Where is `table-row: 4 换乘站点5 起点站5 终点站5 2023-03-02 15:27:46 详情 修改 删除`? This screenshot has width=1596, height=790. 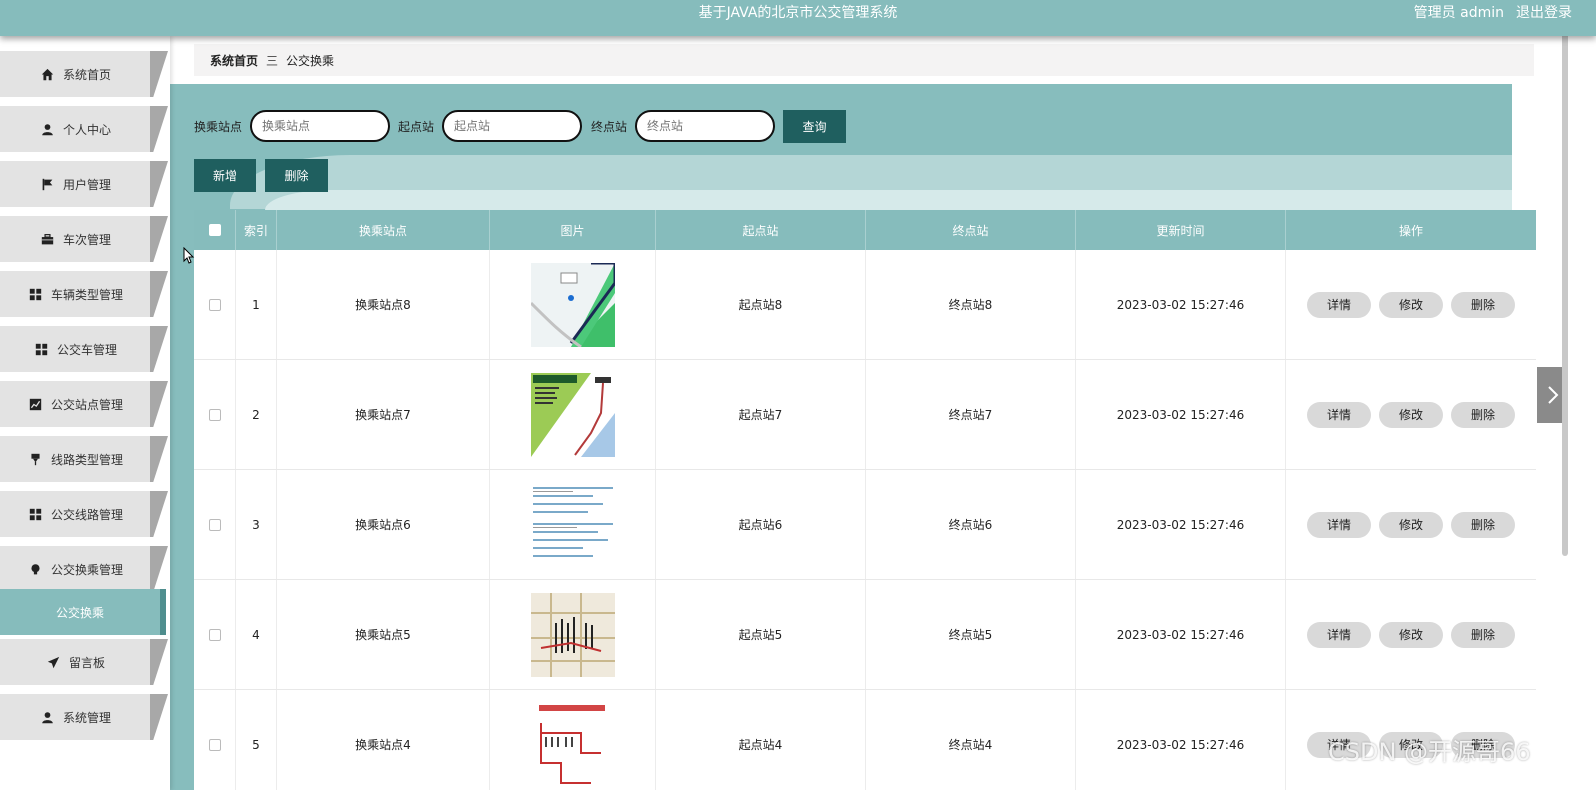 table-row: 4 换乘站点5 起点站5 终点站5 2023-03-02 15:27:46 详情 修改 删除 is located at coordinates (865, 635).